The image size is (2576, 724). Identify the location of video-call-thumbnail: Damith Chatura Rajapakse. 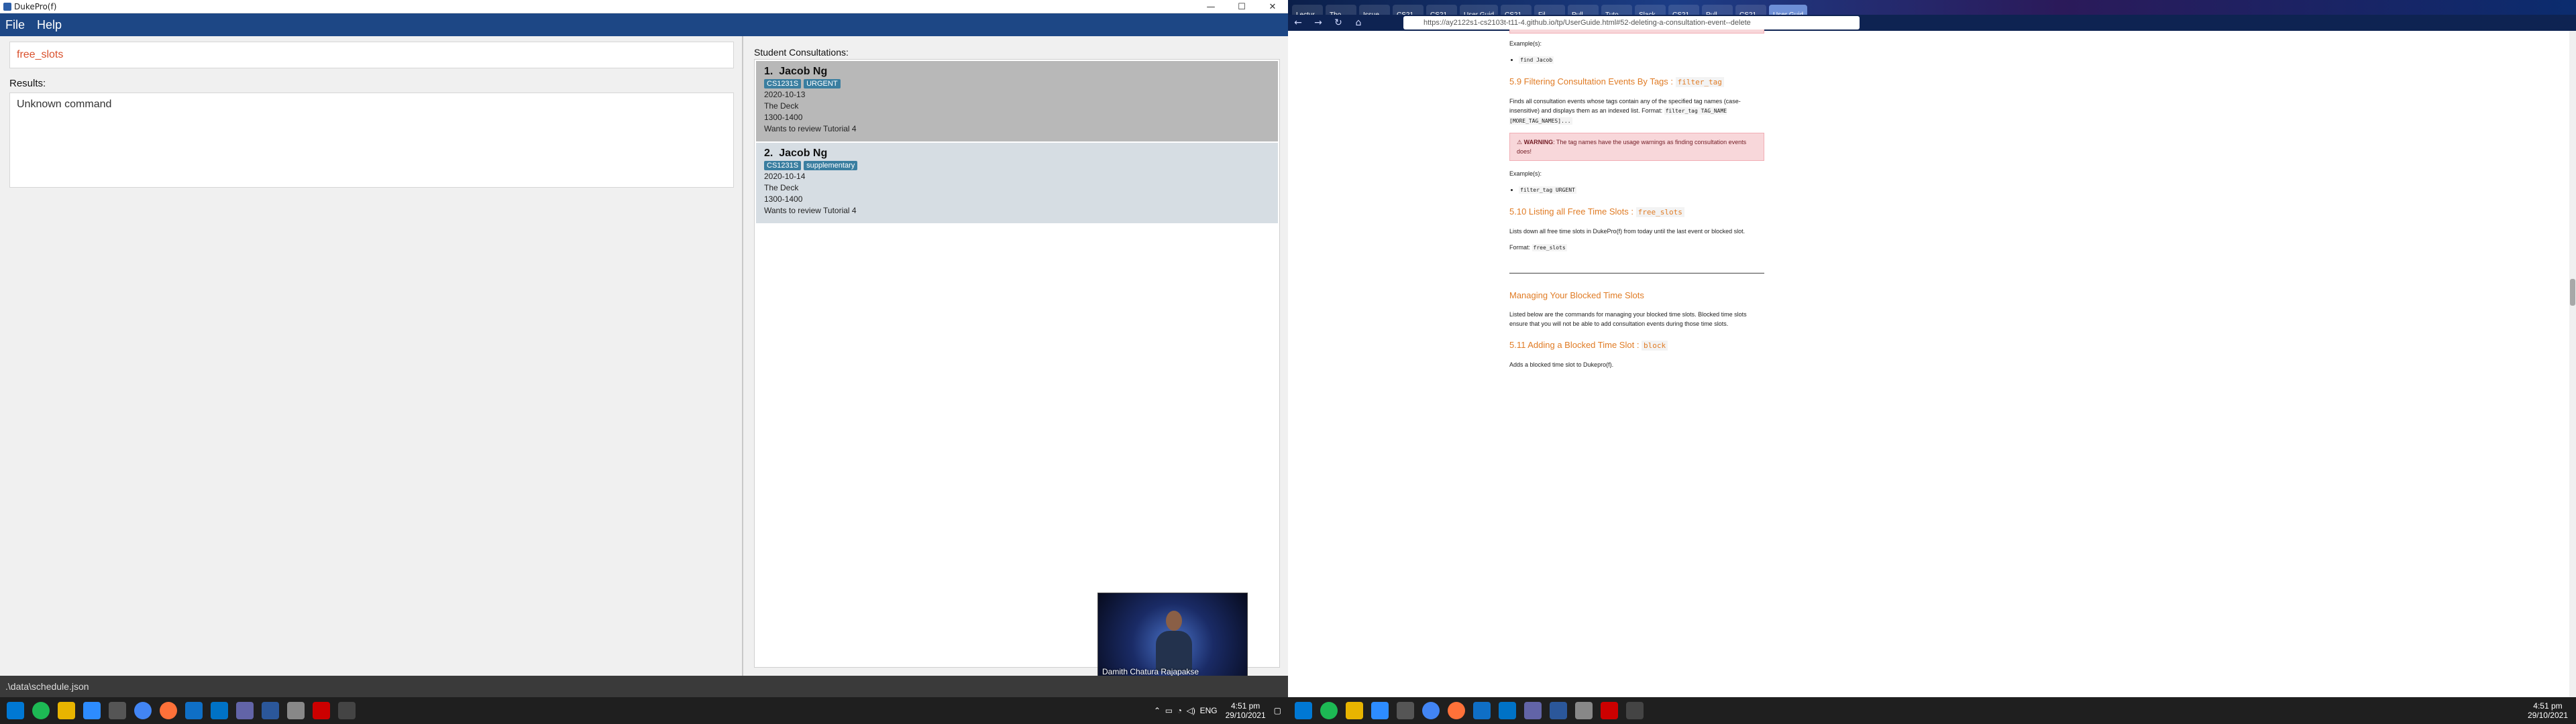
(1172, 635).